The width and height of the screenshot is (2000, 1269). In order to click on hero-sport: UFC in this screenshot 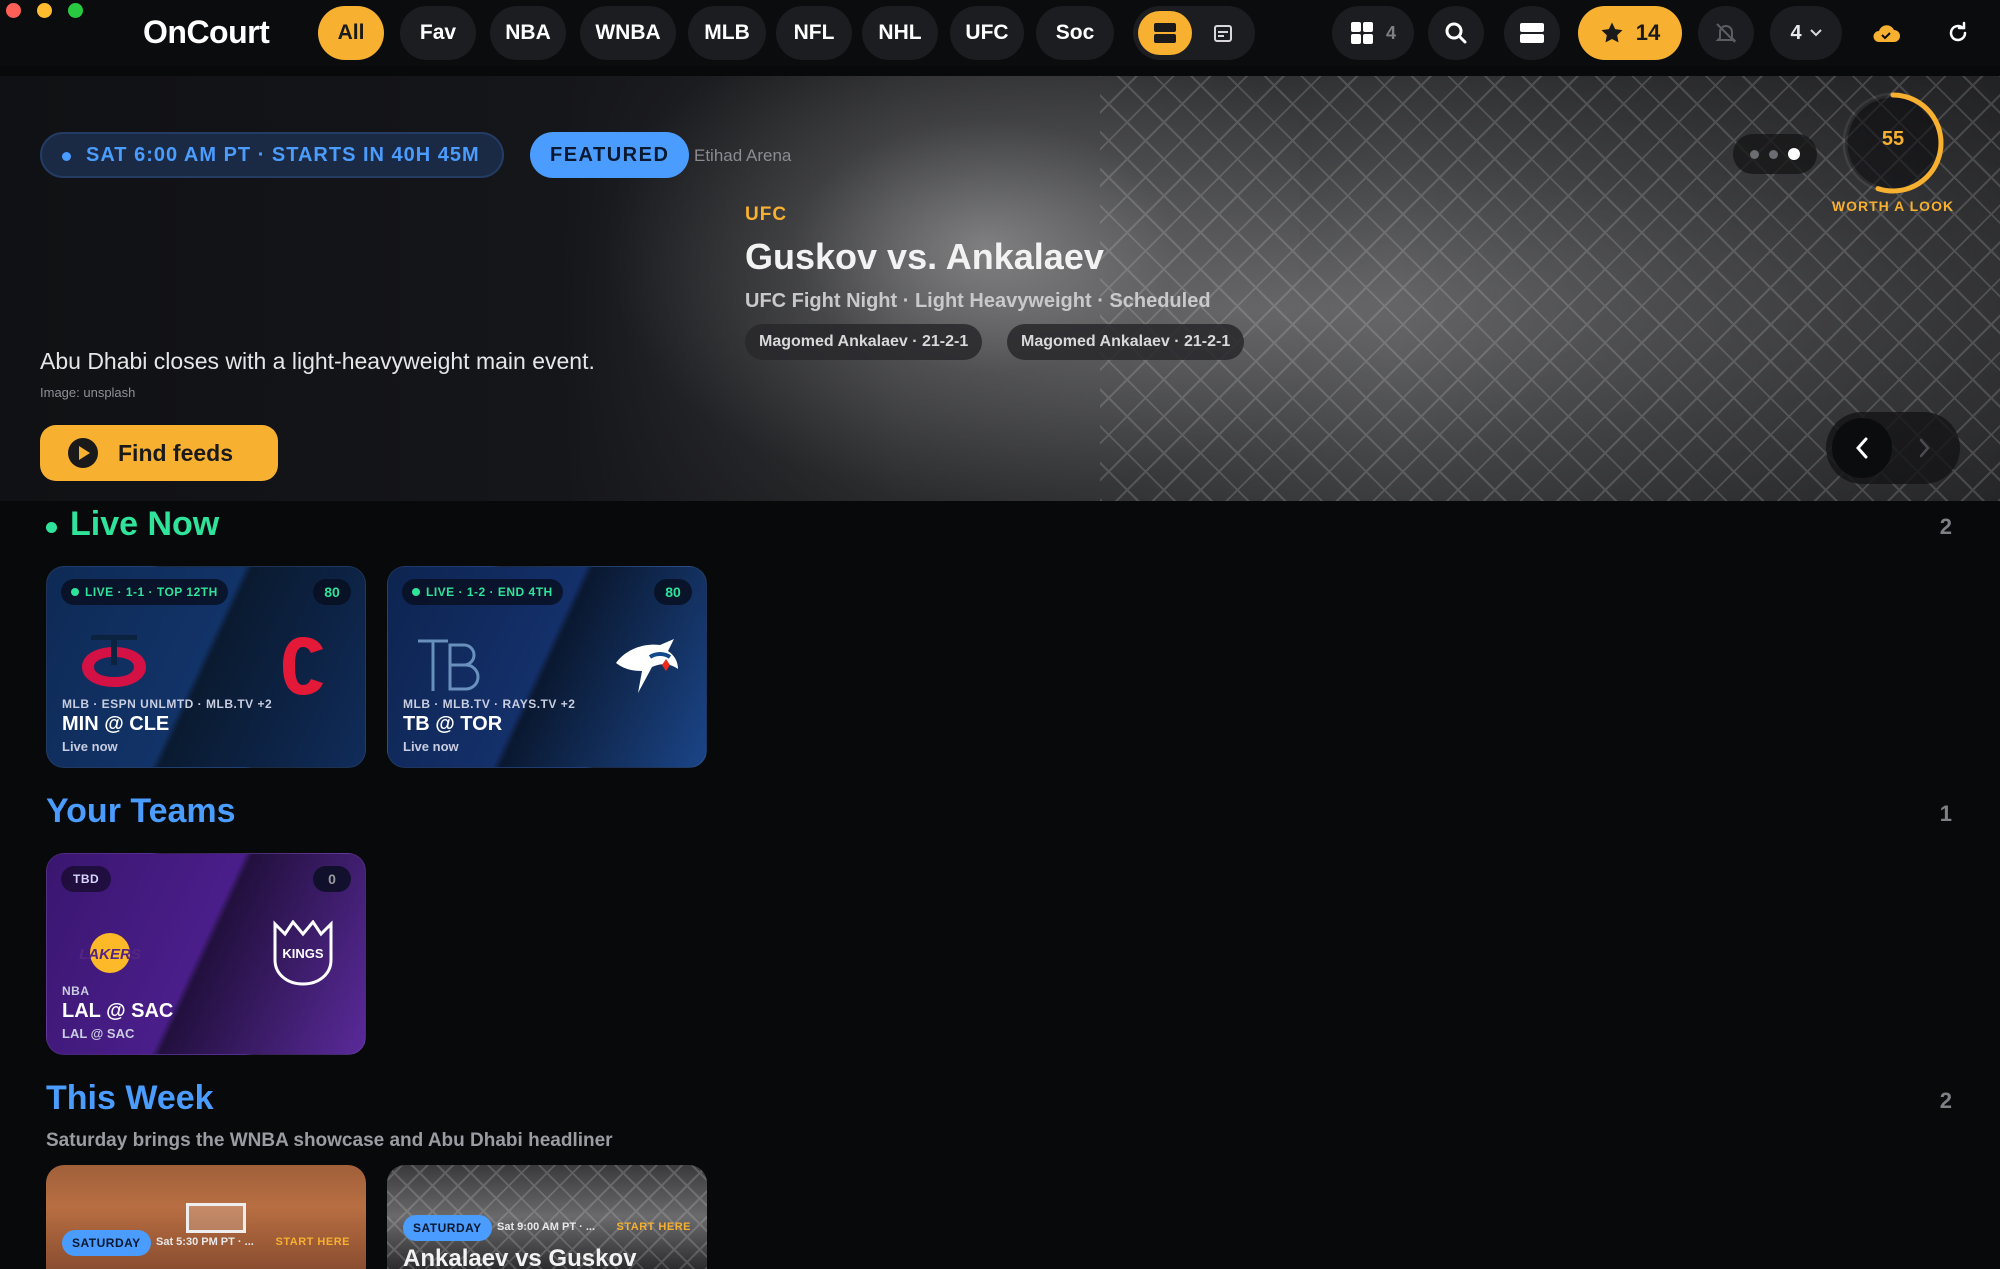, I will do `click(766, 214)`.